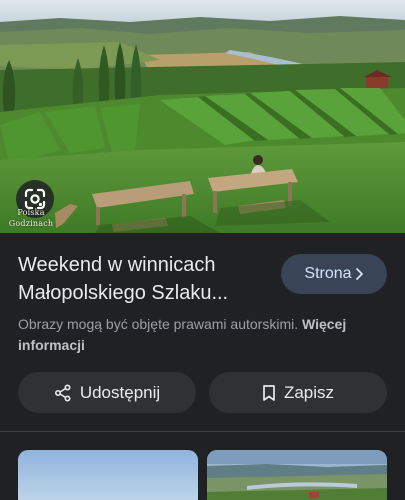 This screenshot has width=405, height=500. What do you see at coordinates (202, 431) in the screenshot?
I see `section-divider` at bounding box center [202, 431].